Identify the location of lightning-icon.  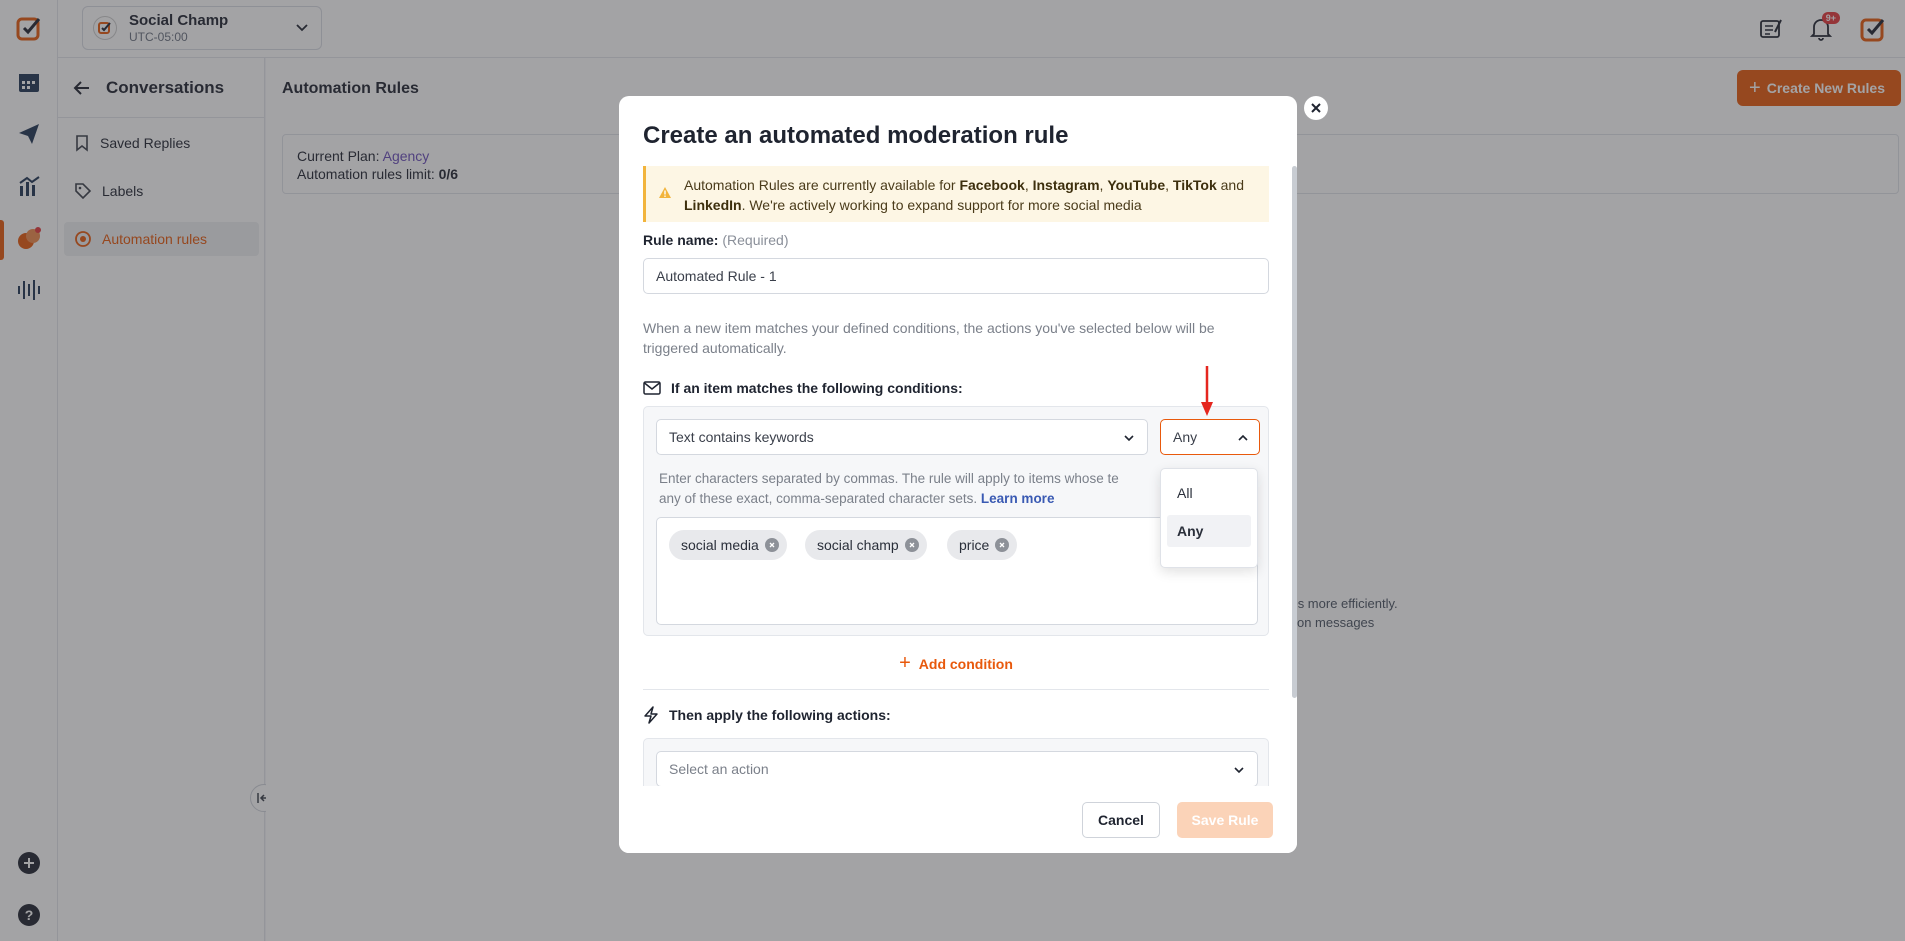
(651, 715).